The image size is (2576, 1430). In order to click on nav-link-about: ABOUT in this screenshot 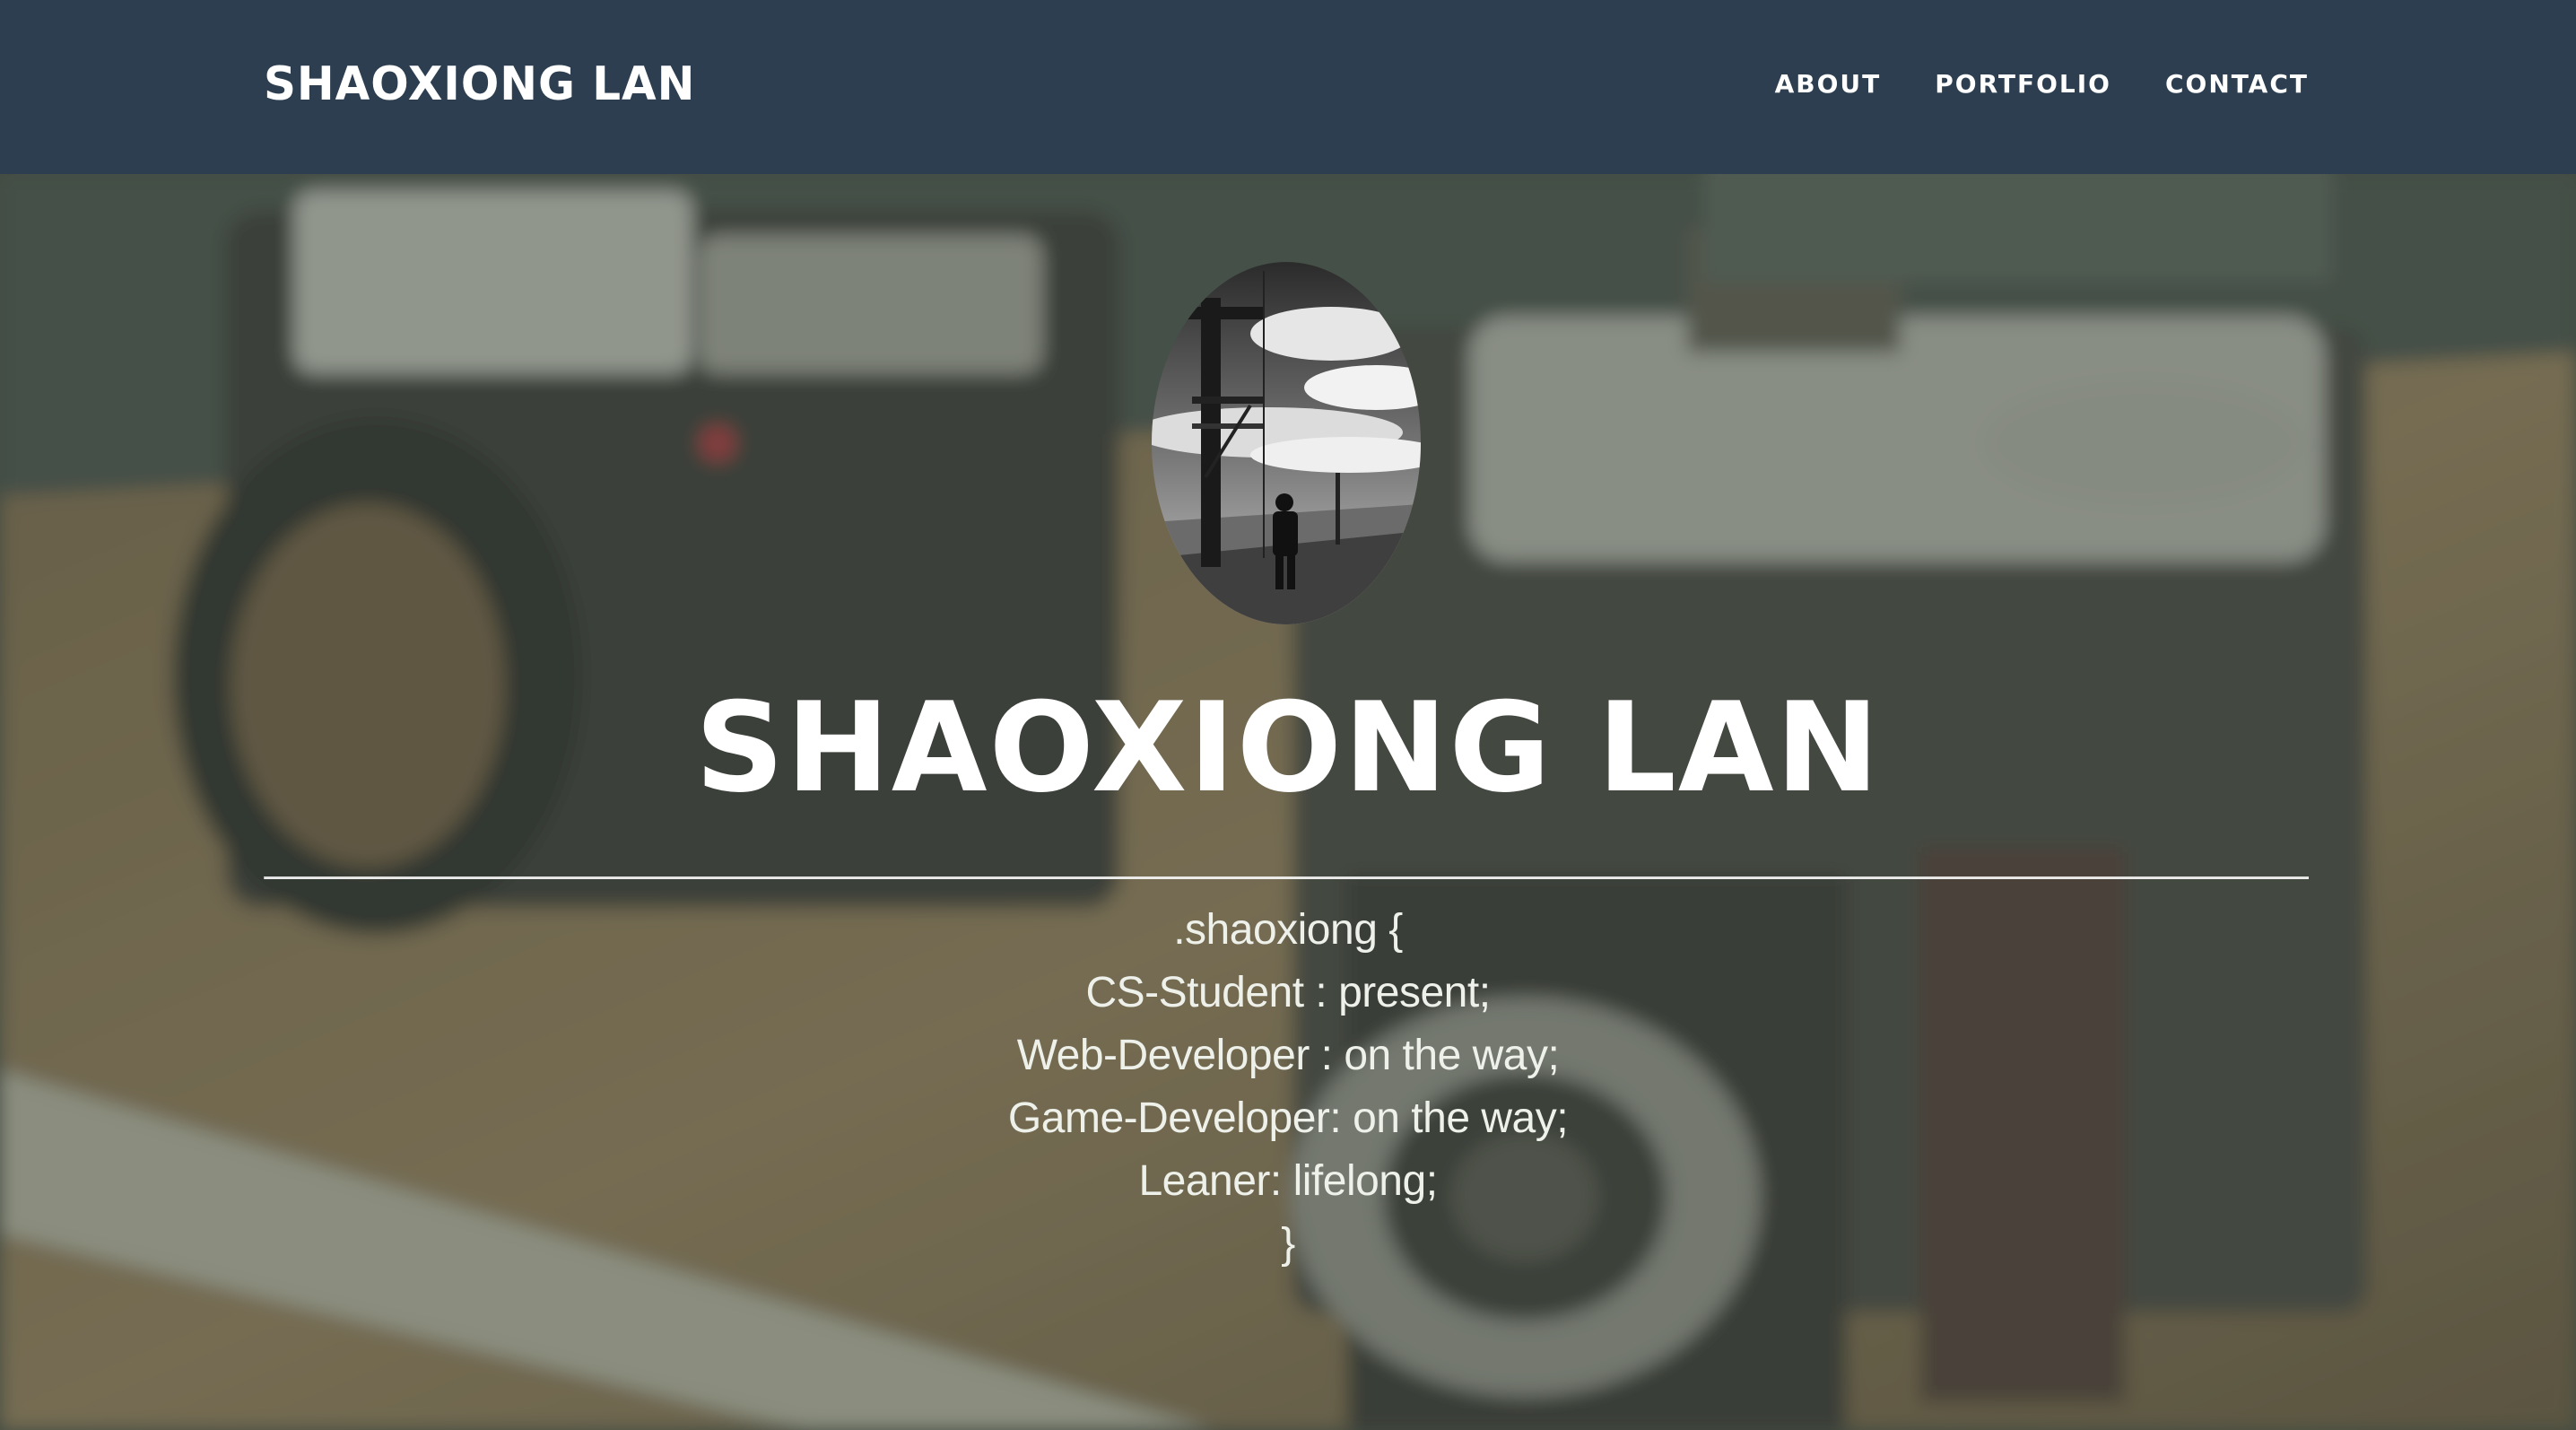, I will do `click(1828, 84)`.